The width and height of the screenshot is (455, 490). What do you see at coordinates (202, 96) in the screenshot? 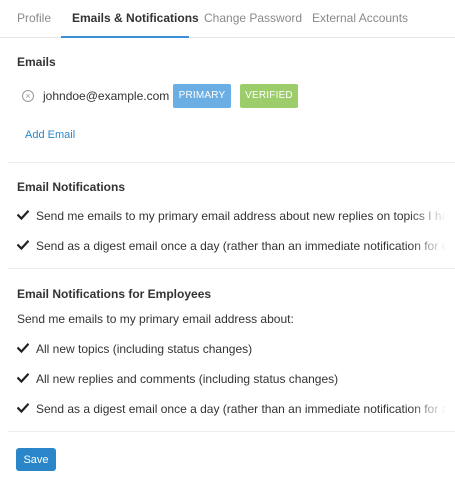
I see `primary-badge: PRIMARY` at bounding box center [202, 96].